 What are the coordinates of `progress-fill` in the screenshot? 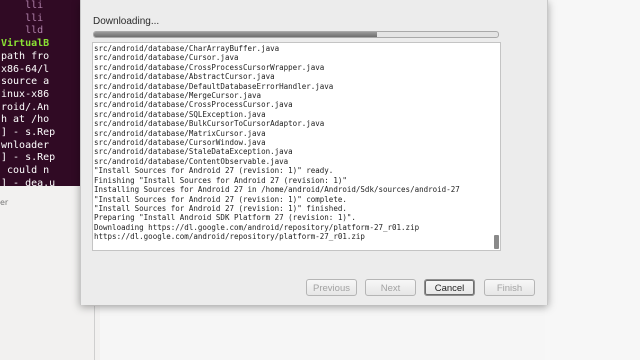 It's located at (235, 34).